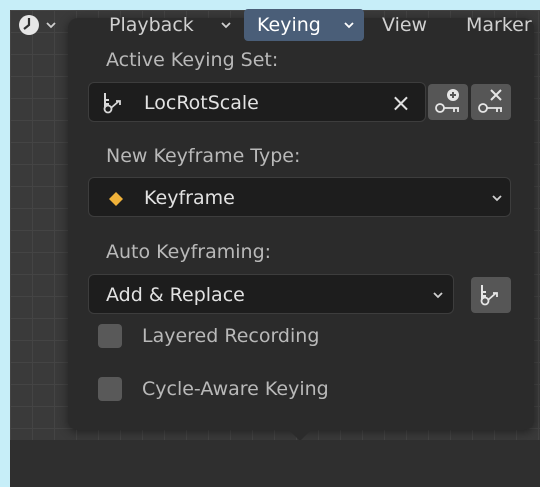 This screenshot has width=540, height=487. I want to click on key-remove-icon, so click(491, 104).